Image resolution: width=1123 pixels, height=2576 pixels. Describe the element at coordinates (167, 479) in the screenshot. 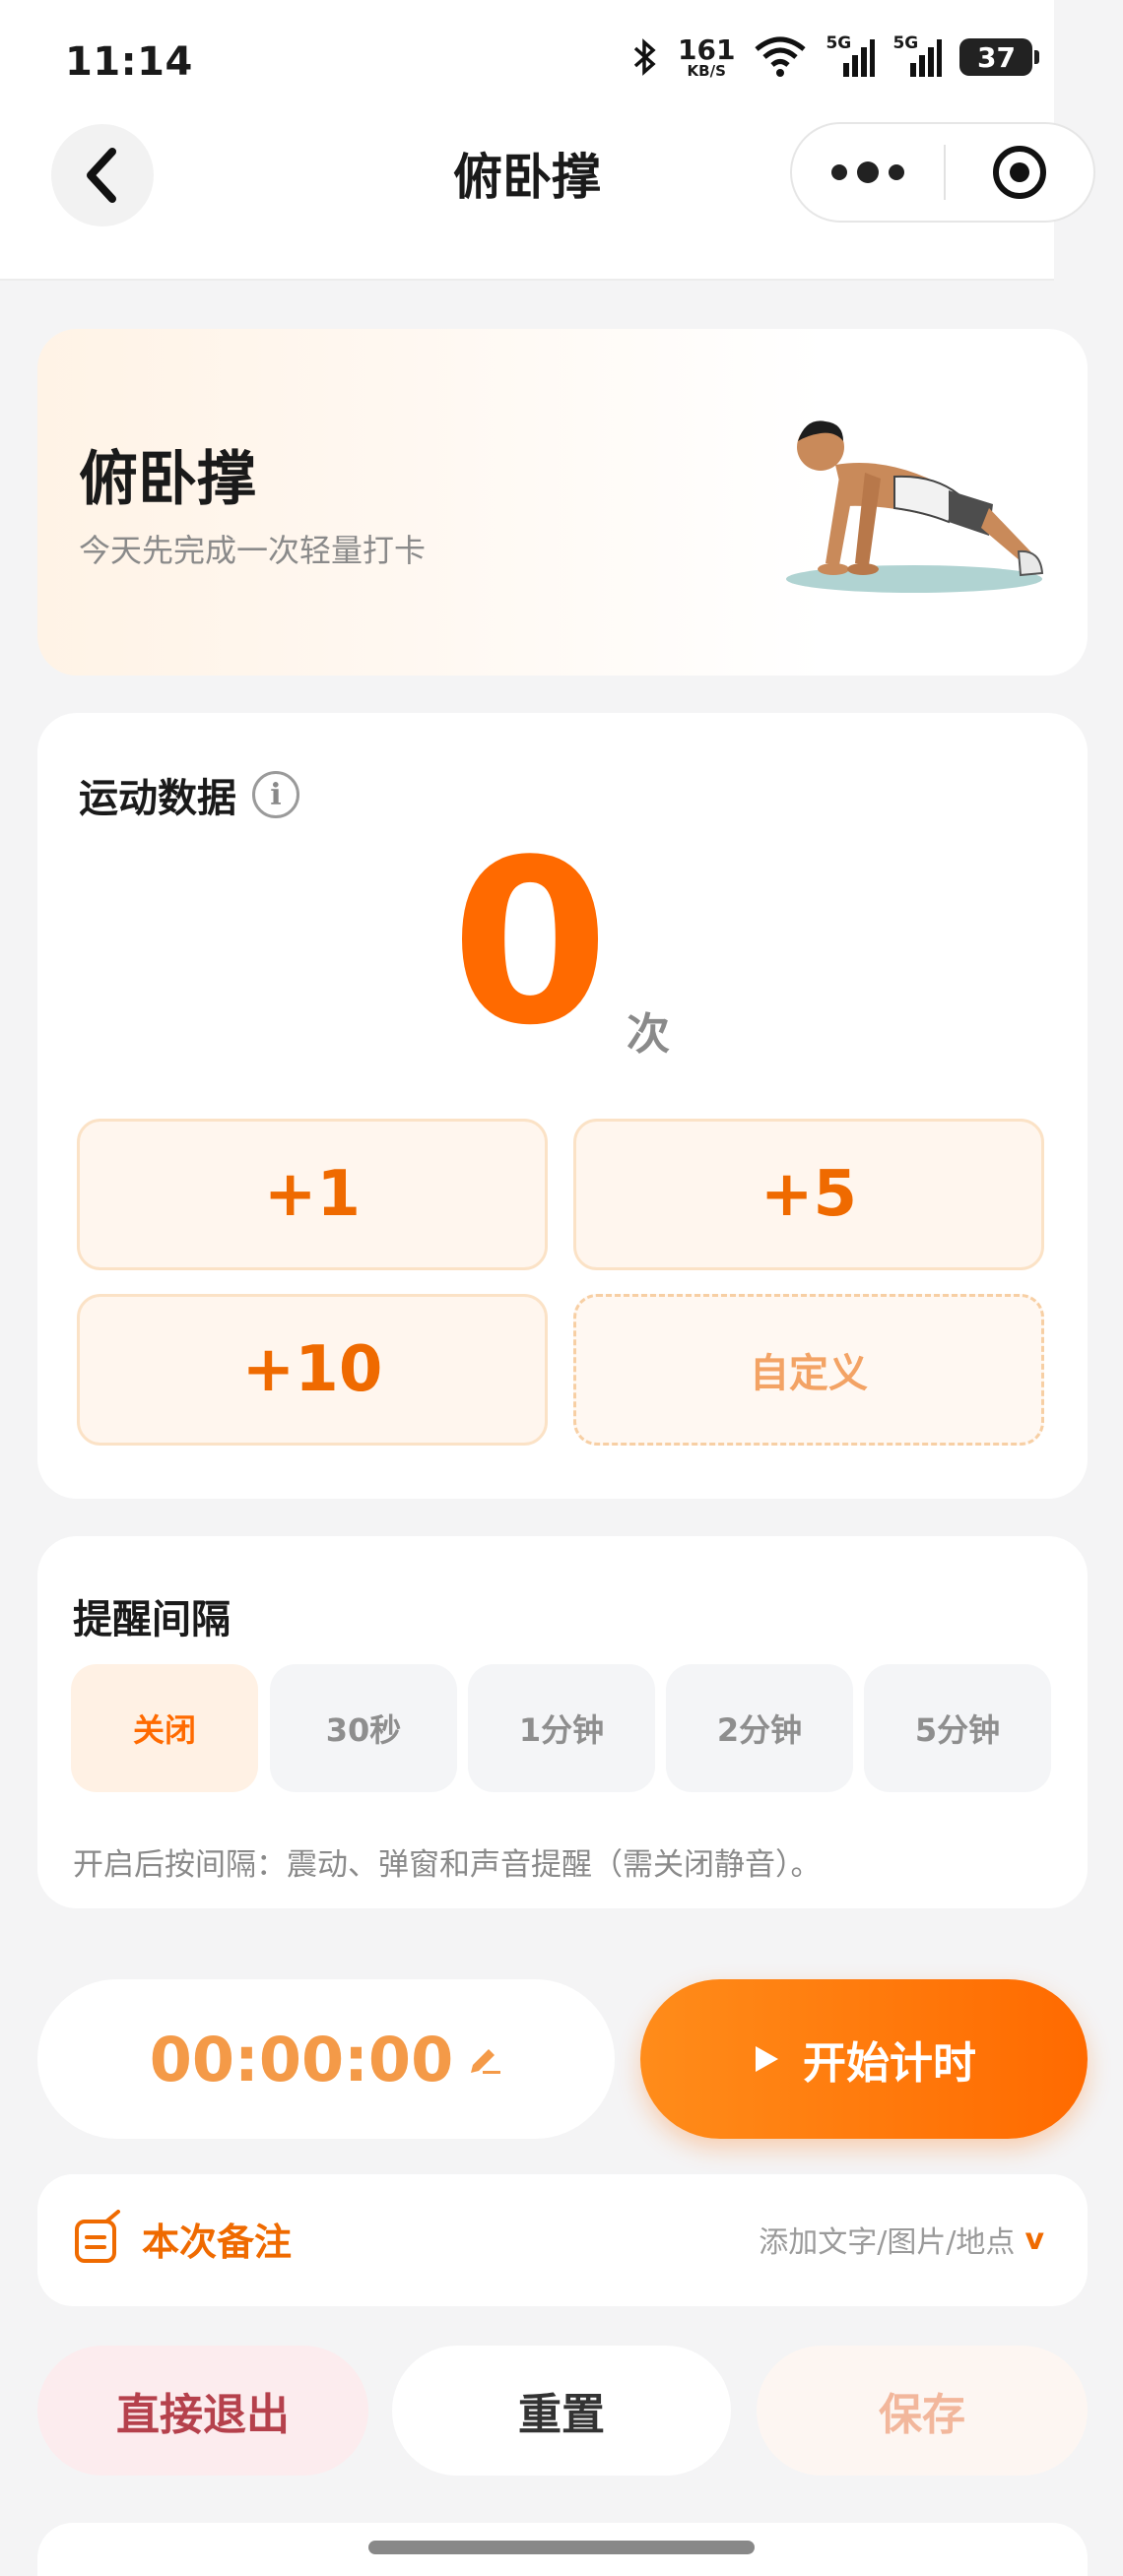

I see `hero-title: 俯卧撑` at that location.